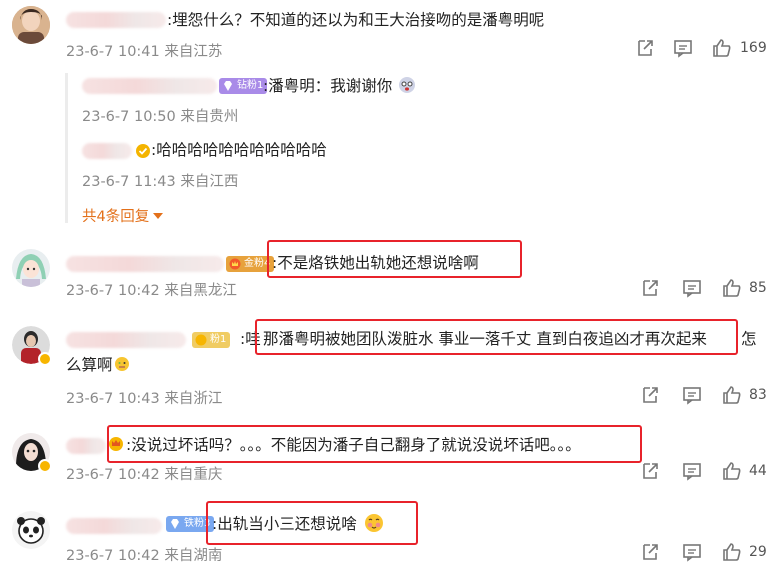 The width and height of the screenshot is (770, 576). I want to click on like-count: 169, so click(753, 48).